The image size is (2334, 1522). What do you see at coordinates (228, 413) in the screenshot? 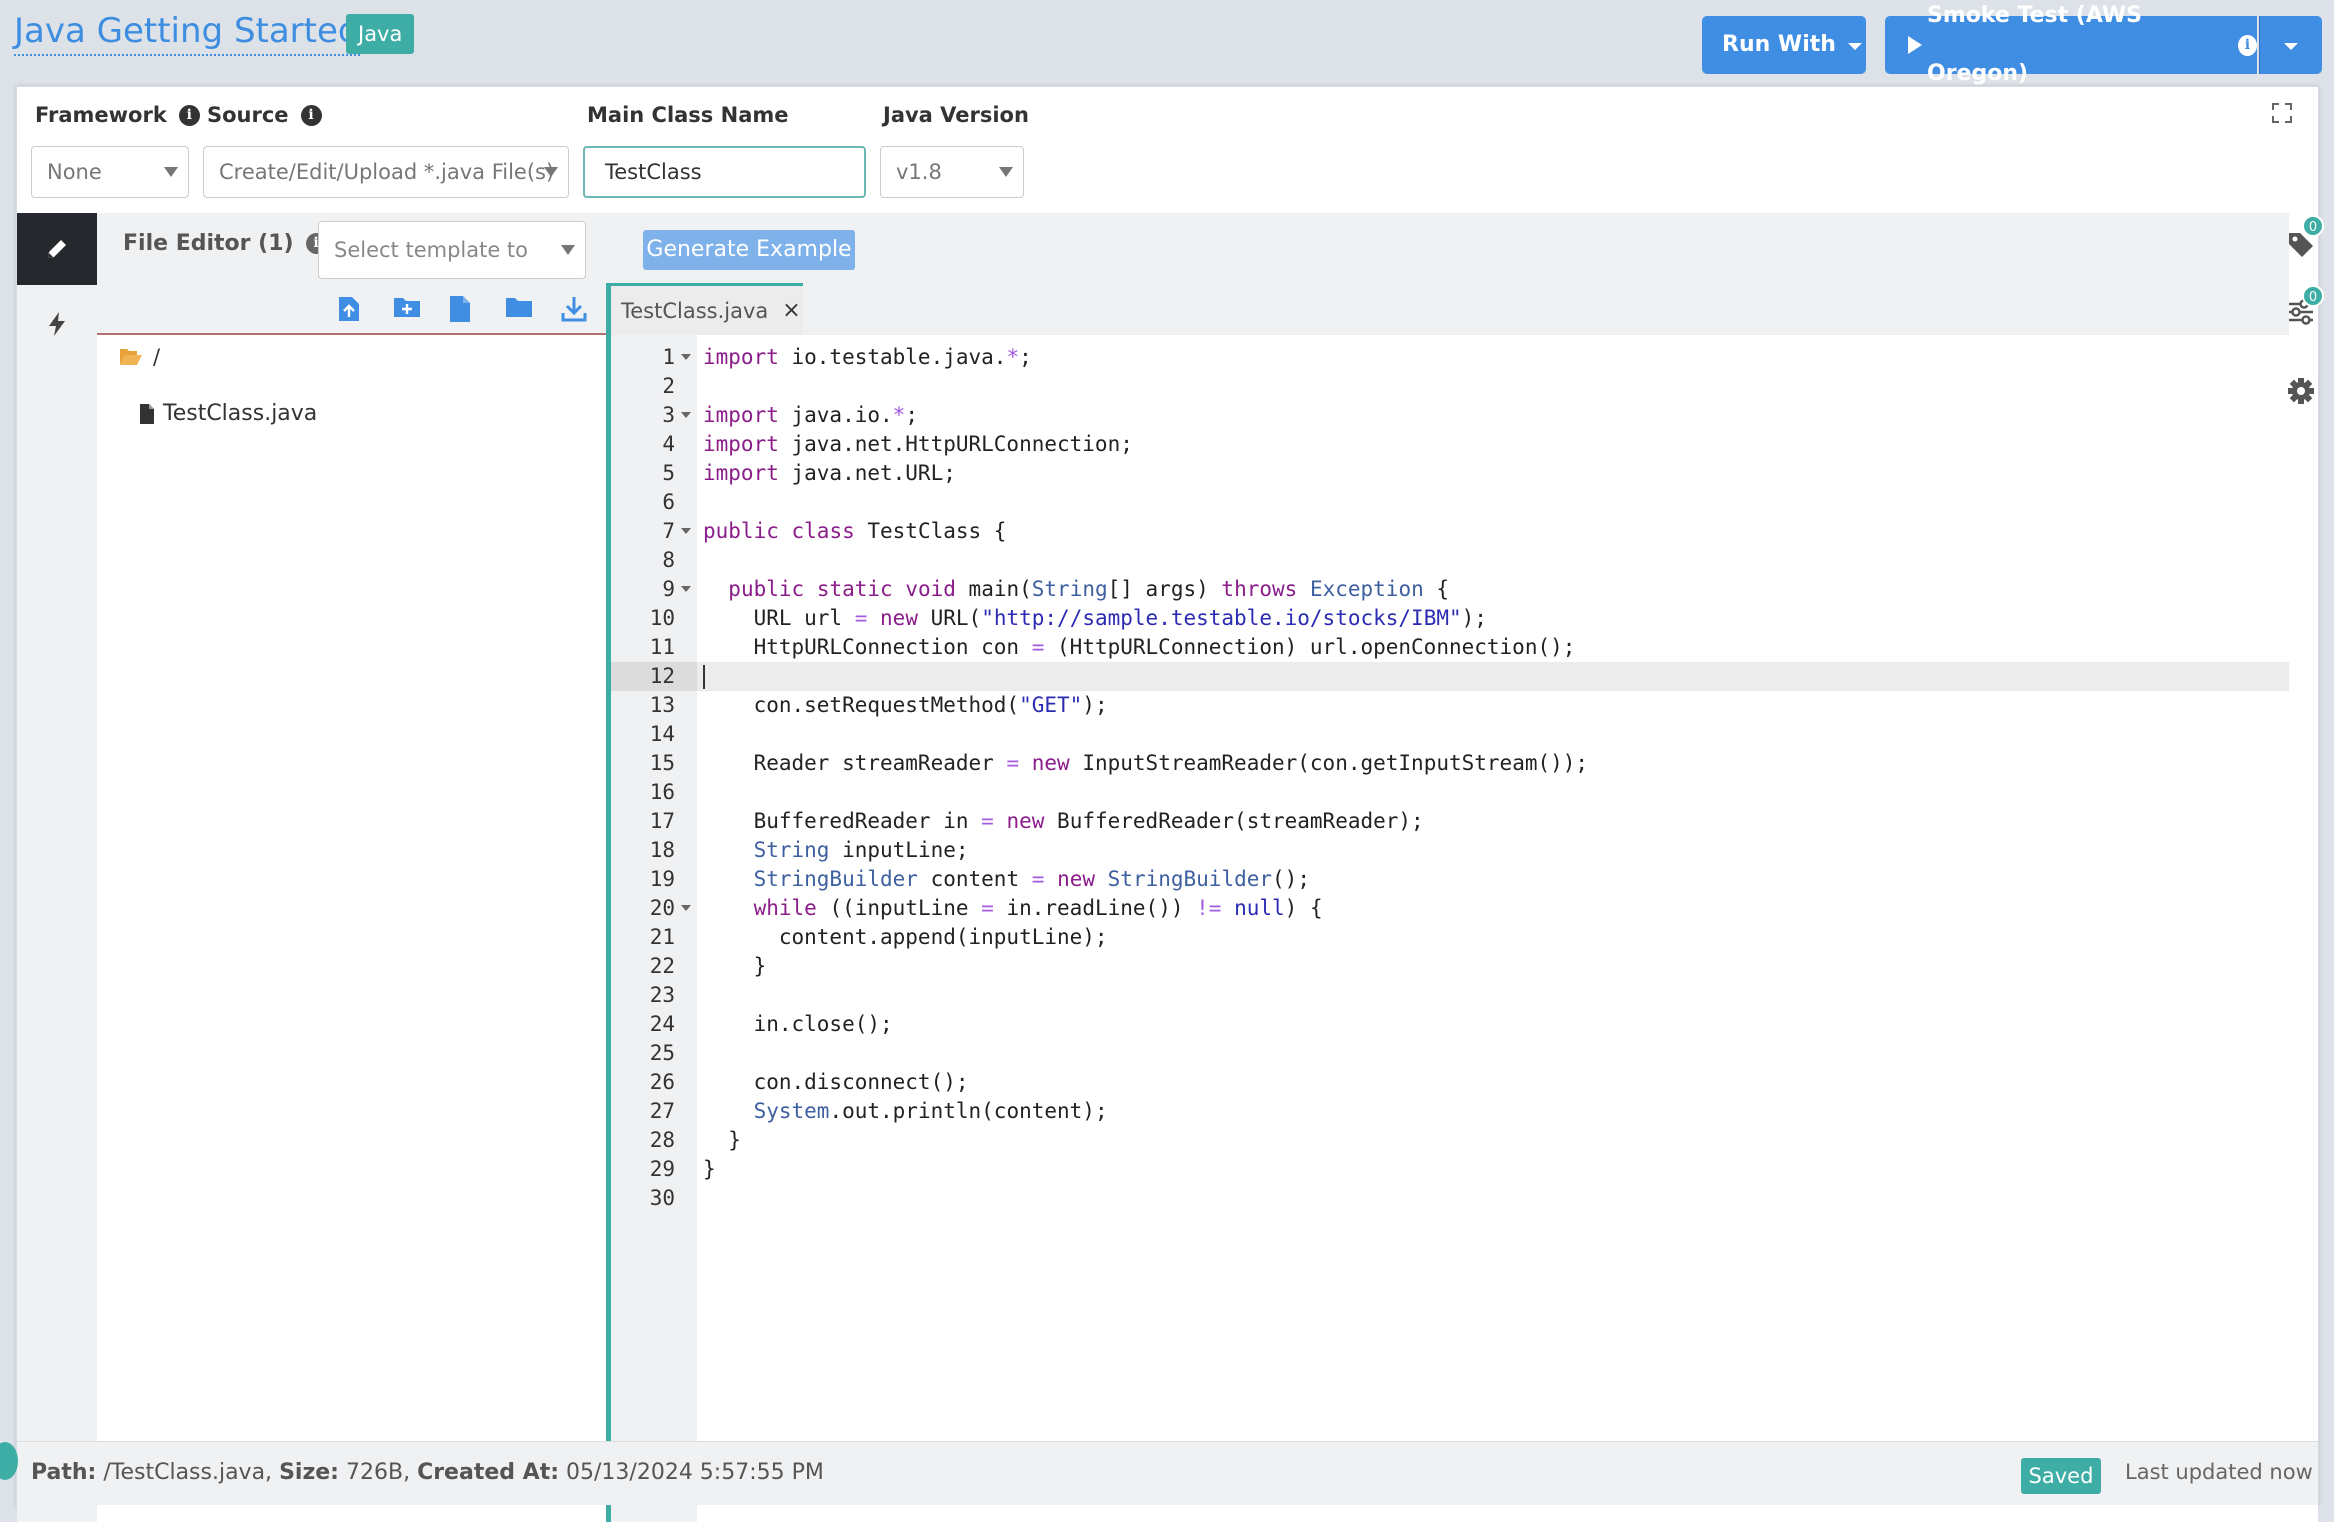
I see `tree-file-item: TestClass.java` at bounding box center [228, 413].